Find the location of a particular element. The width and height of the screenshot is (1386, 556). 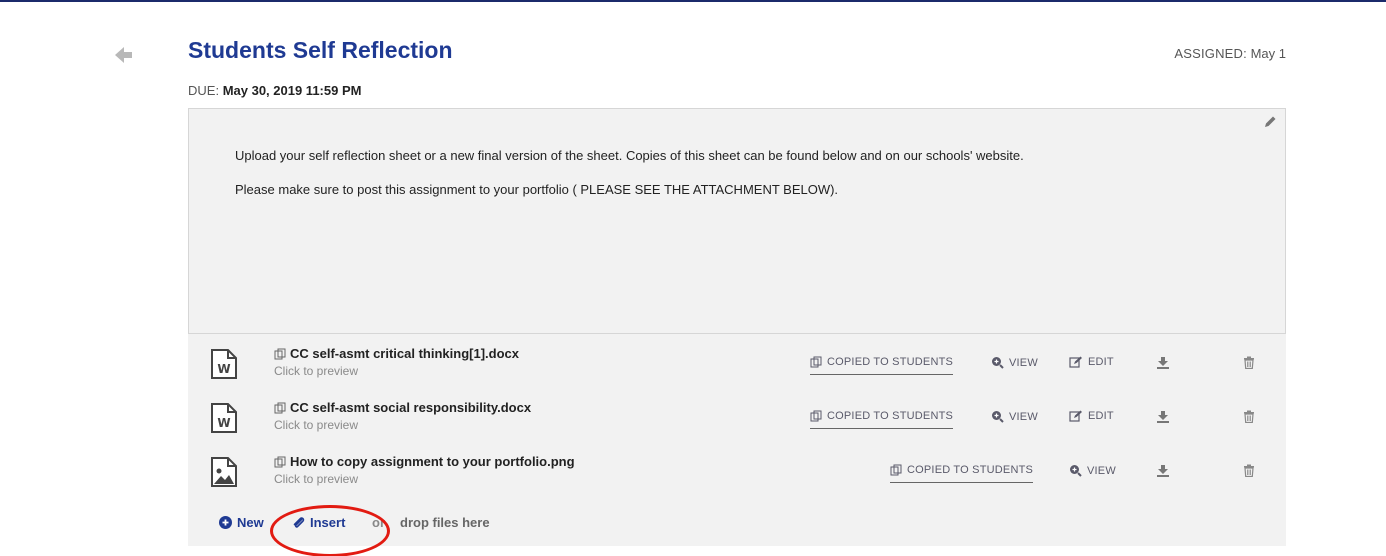

highlight-circle is located at coordinates (330, 530).